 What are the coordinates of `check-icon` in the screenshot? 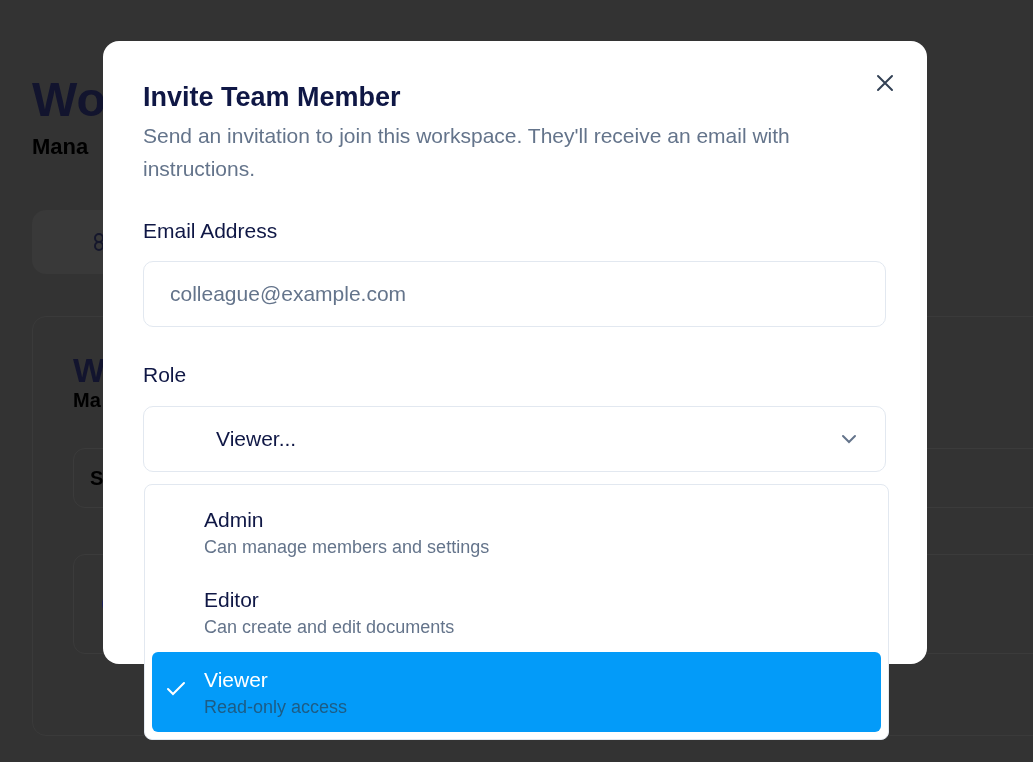 It's located at (176, 689).